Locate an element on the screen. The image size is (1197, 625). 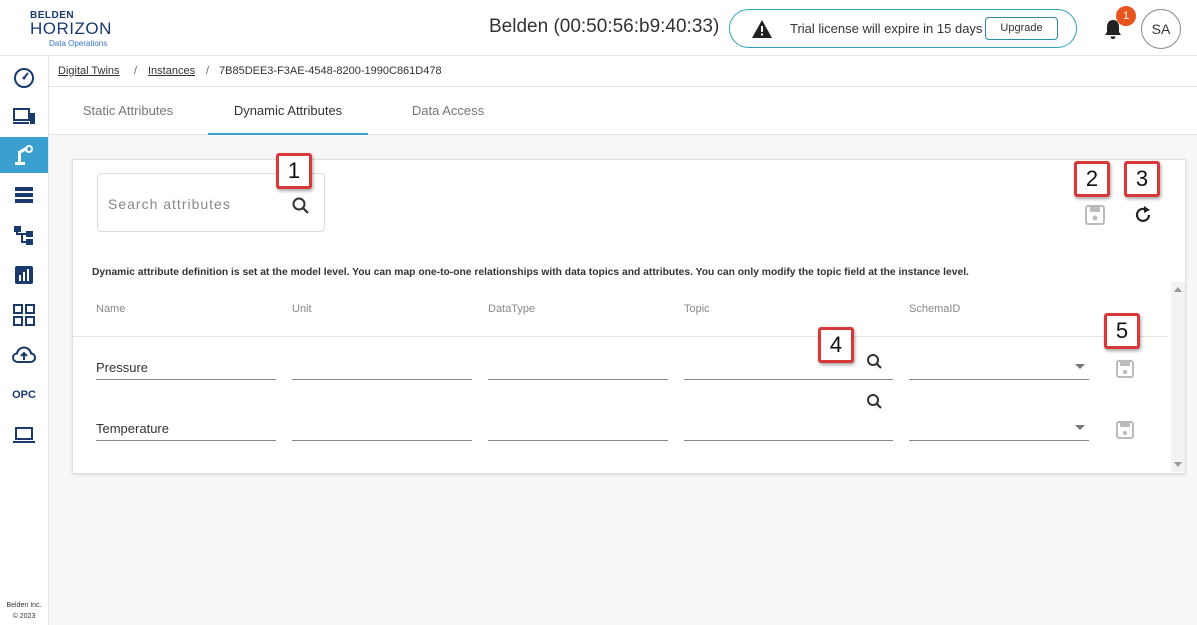
hierarchy-icon is located at coordinates (23, 235).